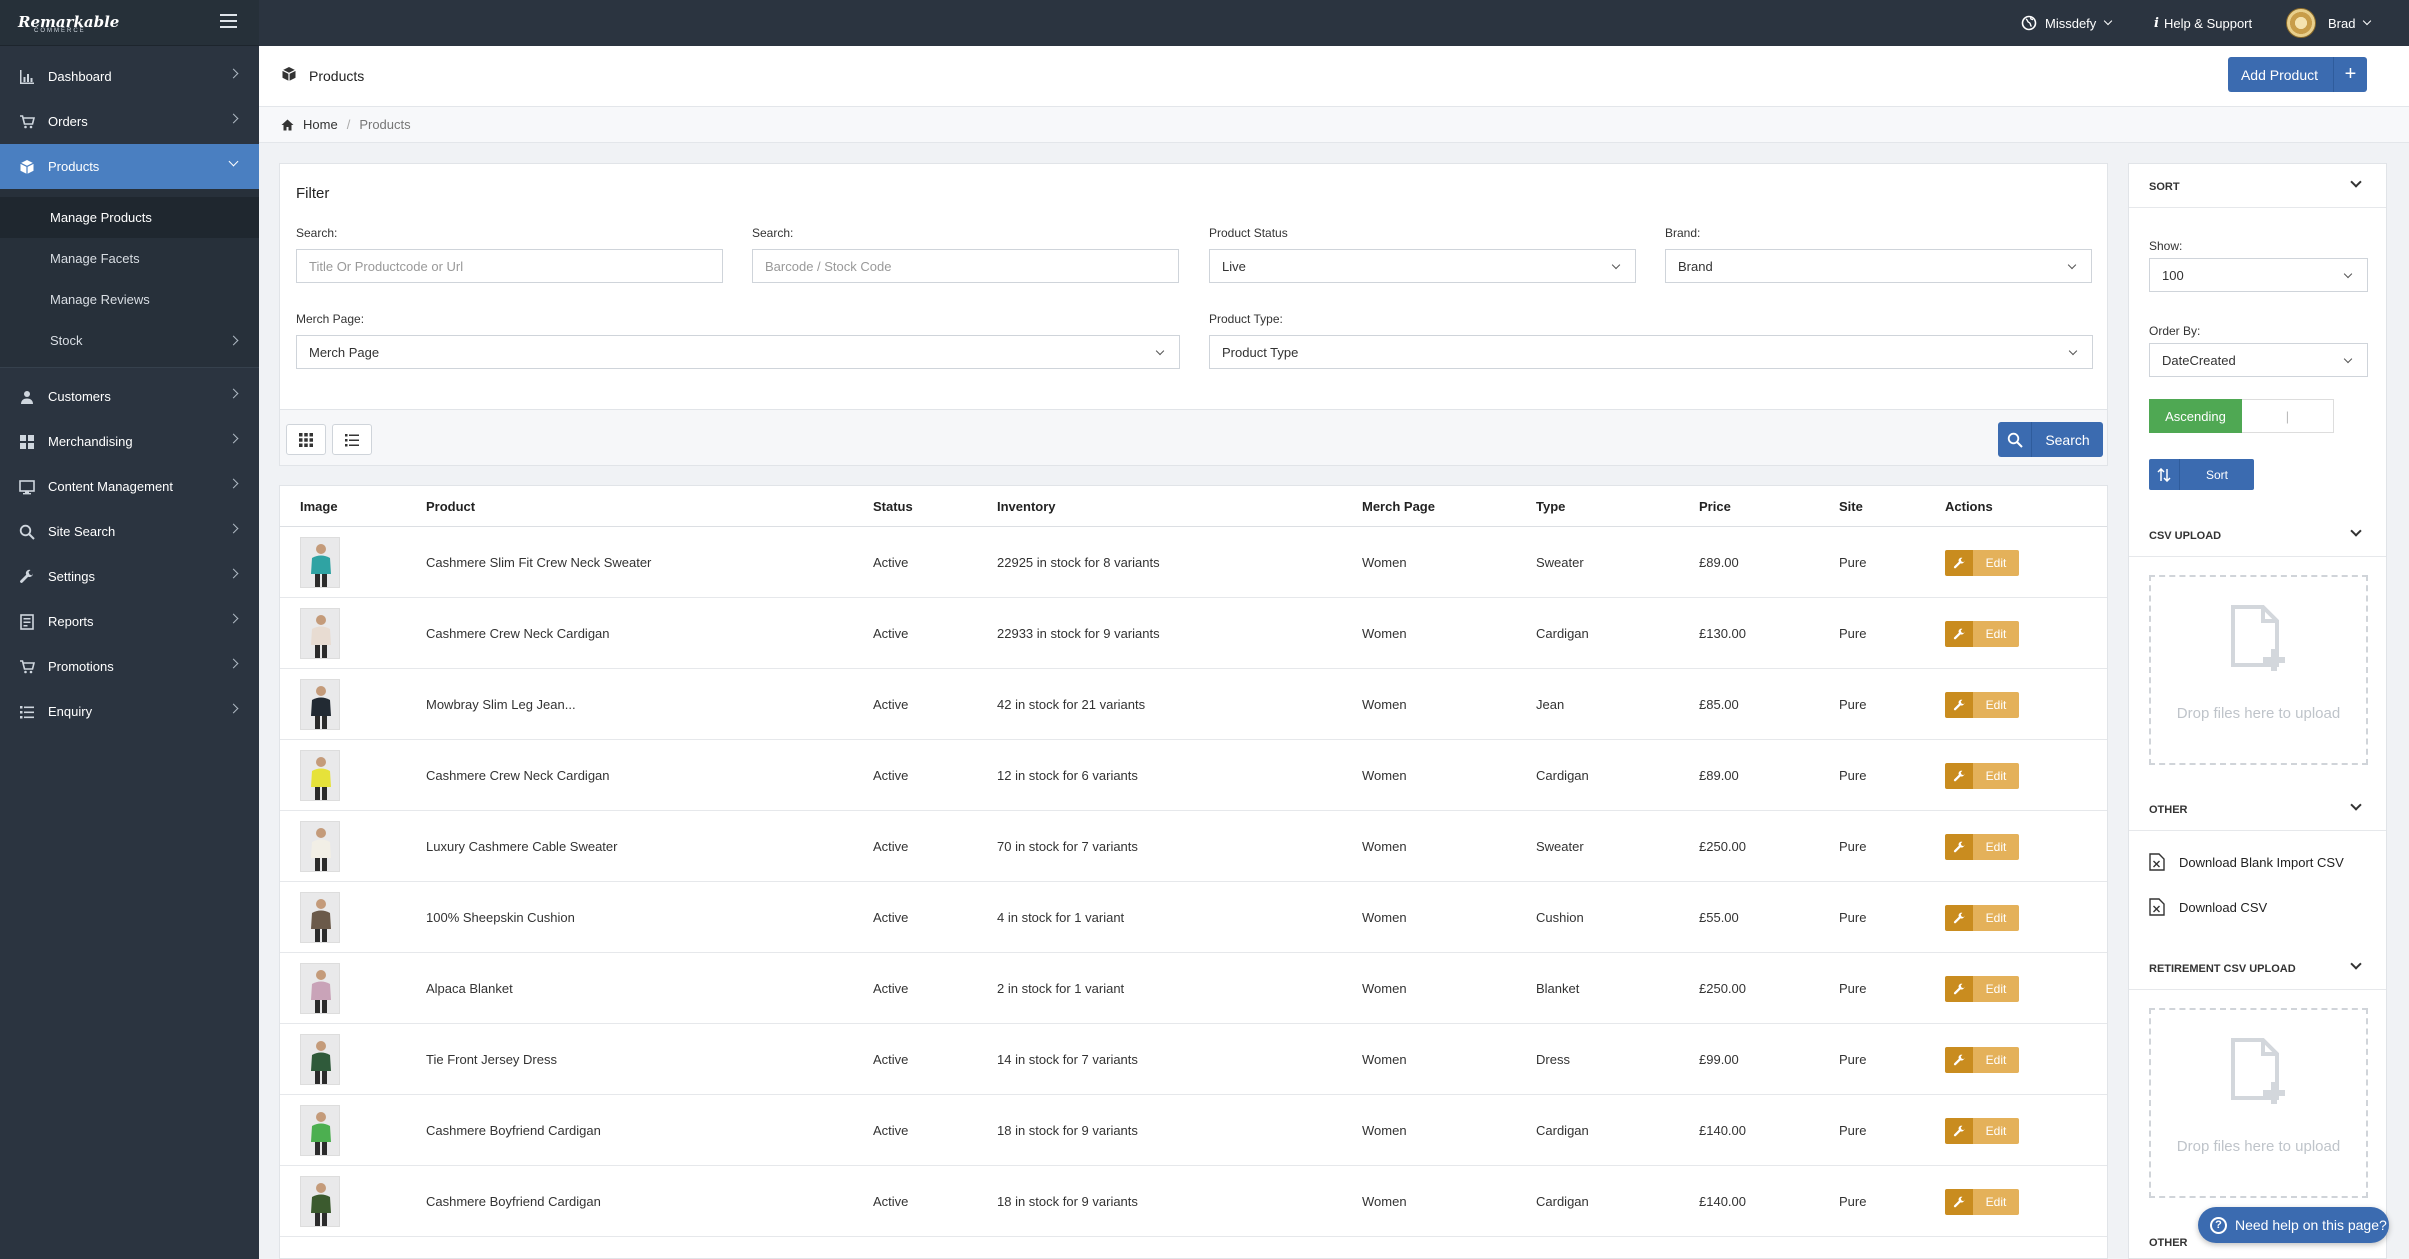 Image resolution: width=2409 pixels, height=1259 pixels. Describe the element at coordinates (2257, 809) in the screenshot. I see `other-section-header: OTHER` at that location.